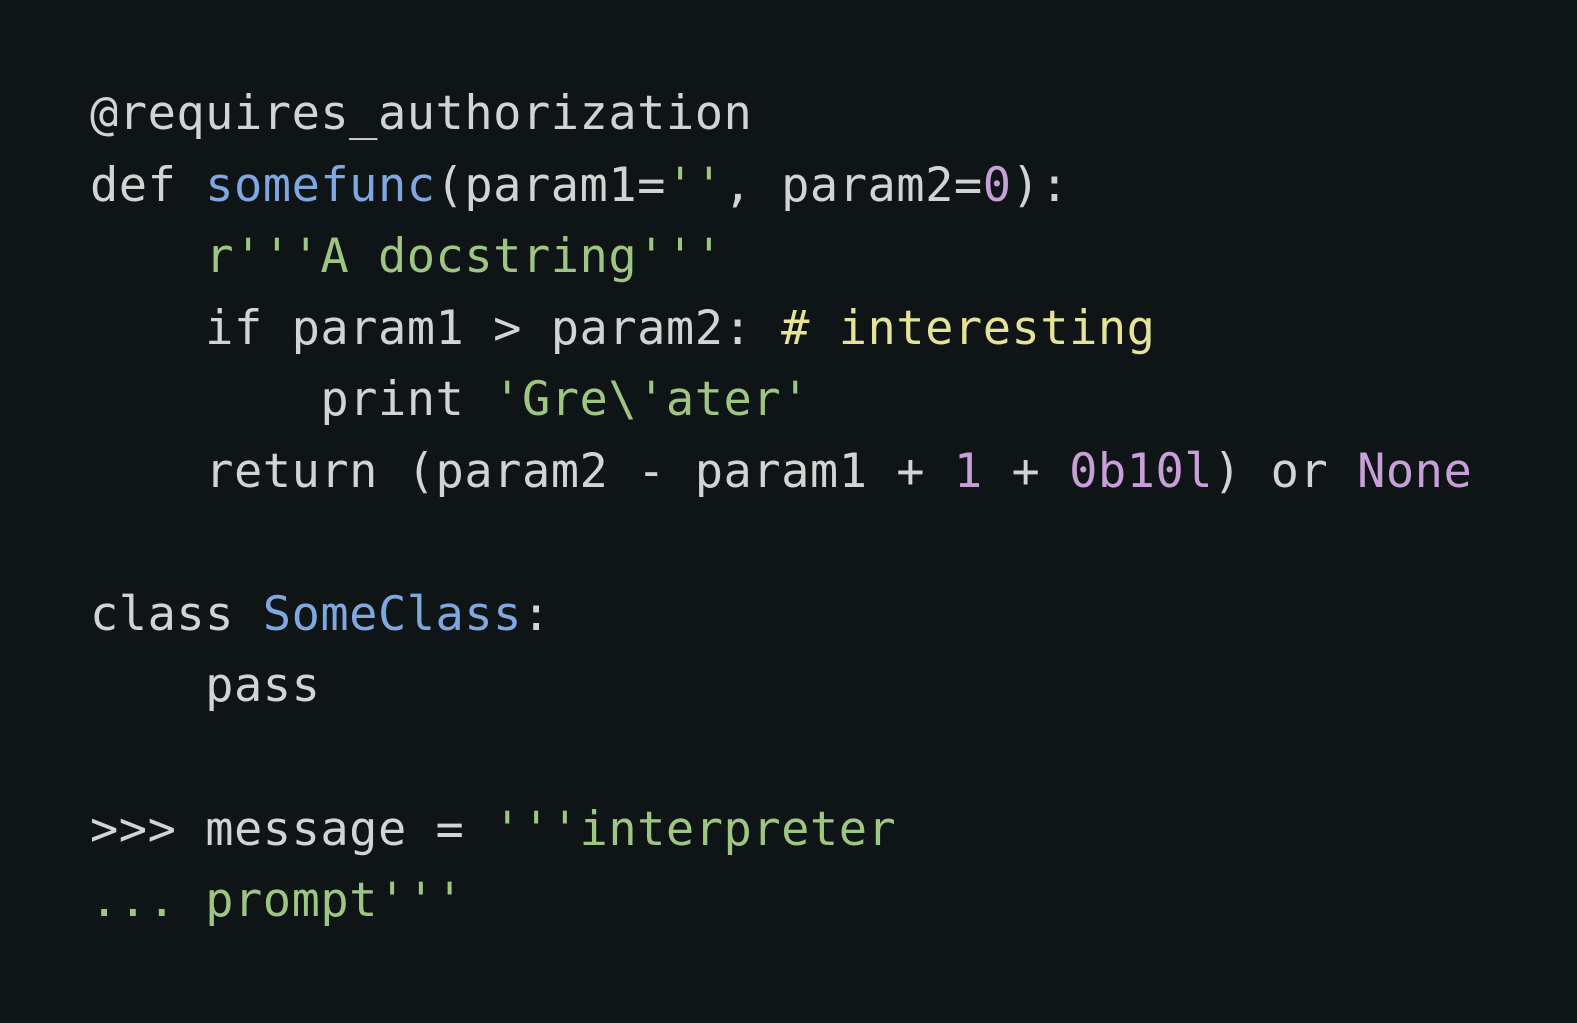  I want to click on code-token-plain: pass, so click(205, 685).